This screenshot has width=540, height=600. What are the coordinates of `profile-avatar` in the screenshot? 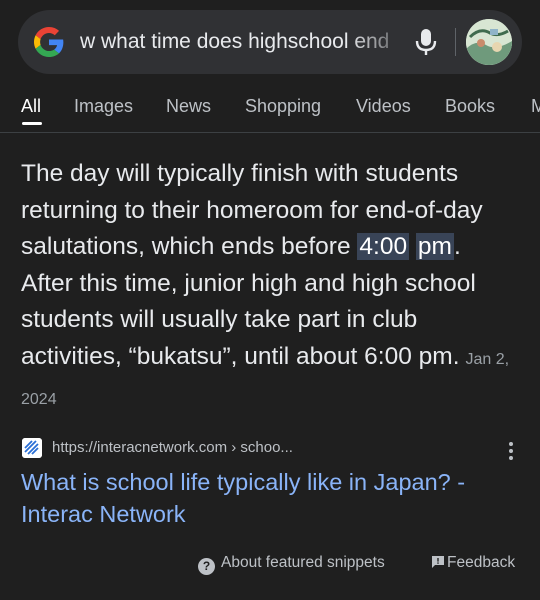 It's located at (489, 42).